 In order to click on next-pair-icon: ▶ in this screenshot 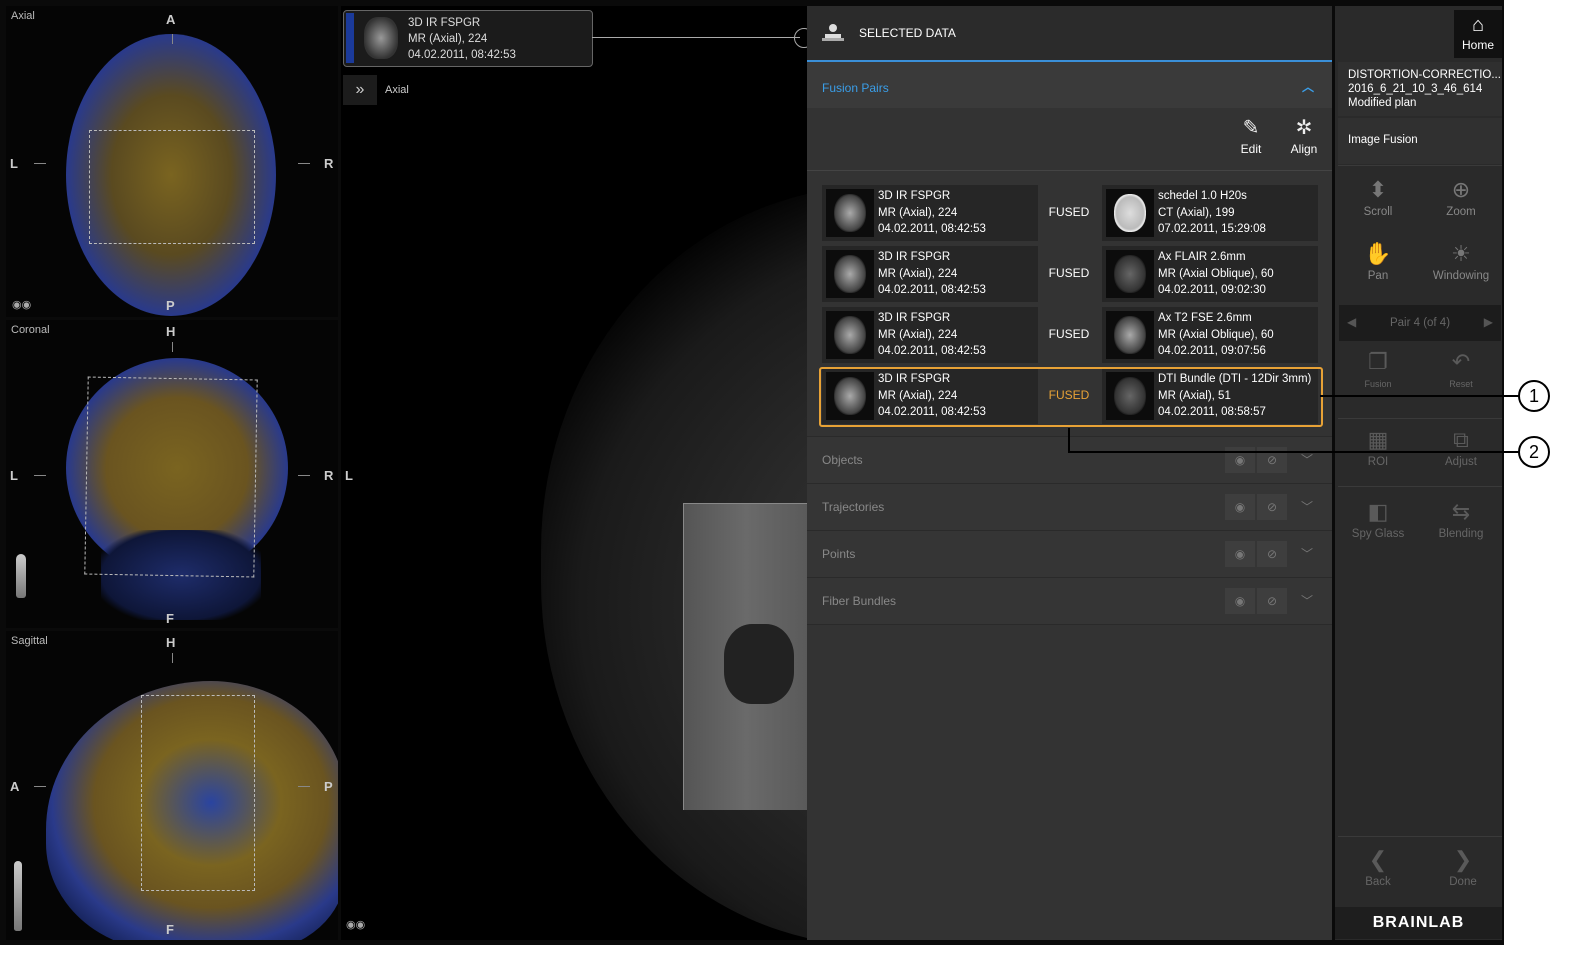, I will do `click(1488, 322)`.